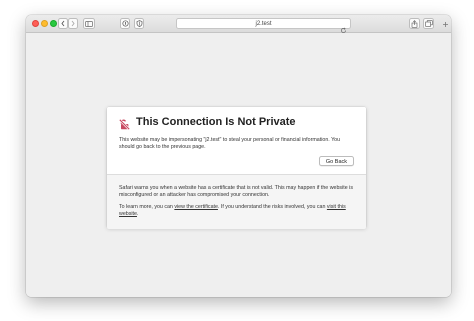 The image size is (474, 321). Describe the element at coordinates (147, 207) in the screenshot. I see `learn-more-prefix: To learn more, you can` at that location.